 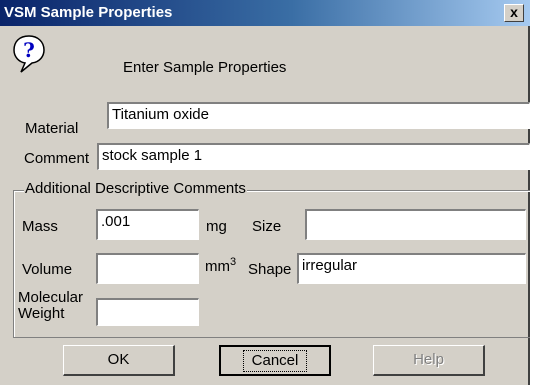 What do you see at coordinates (267, 226) in the screenshot?
I see `size-label: Size` at bounding box center [267, 226].